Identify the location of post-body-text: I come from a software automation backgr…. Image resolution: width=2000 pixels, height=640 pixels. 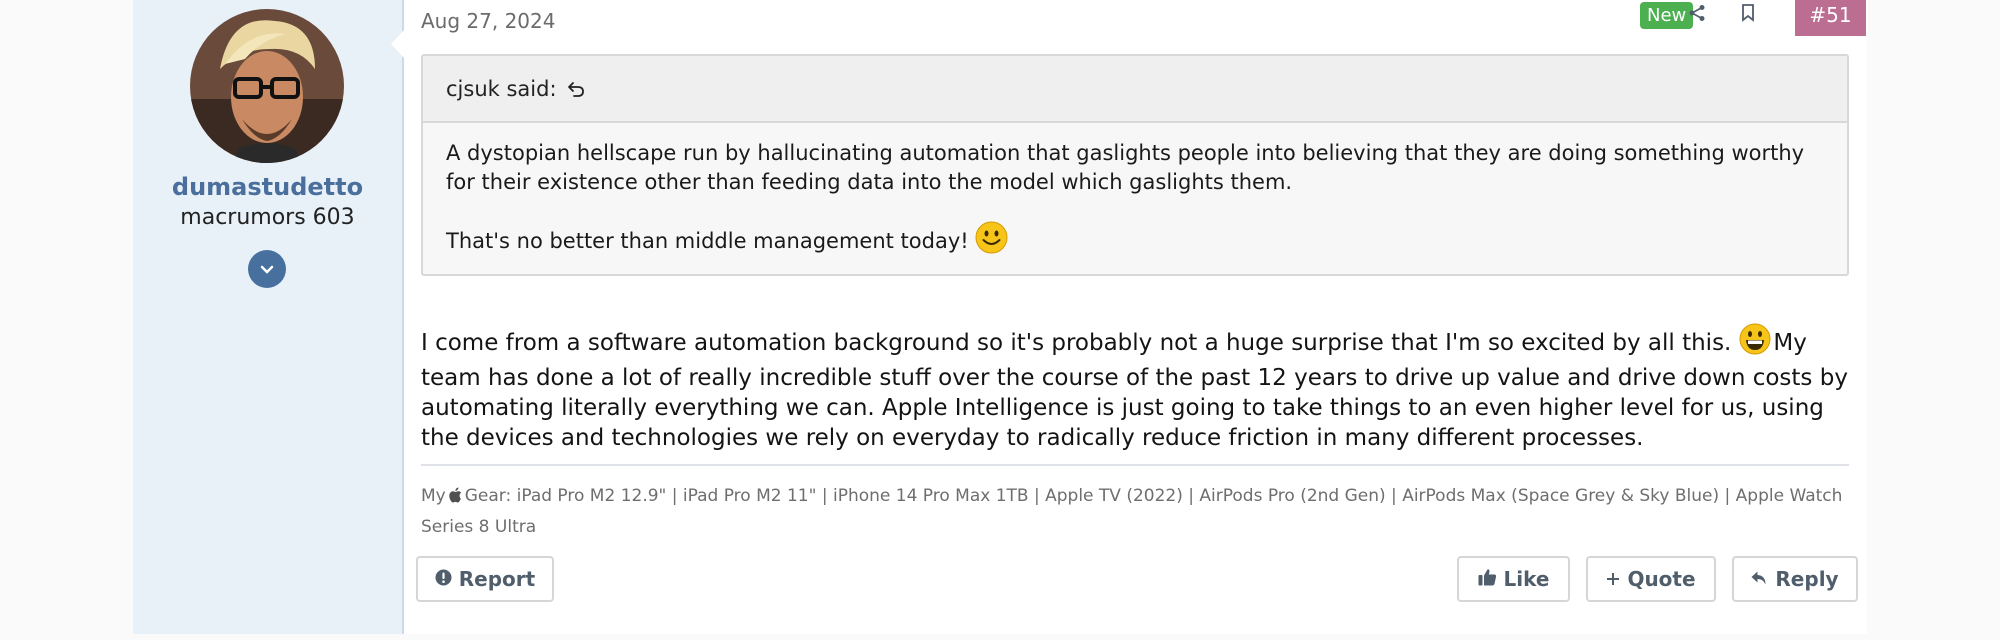
(1076, 343).